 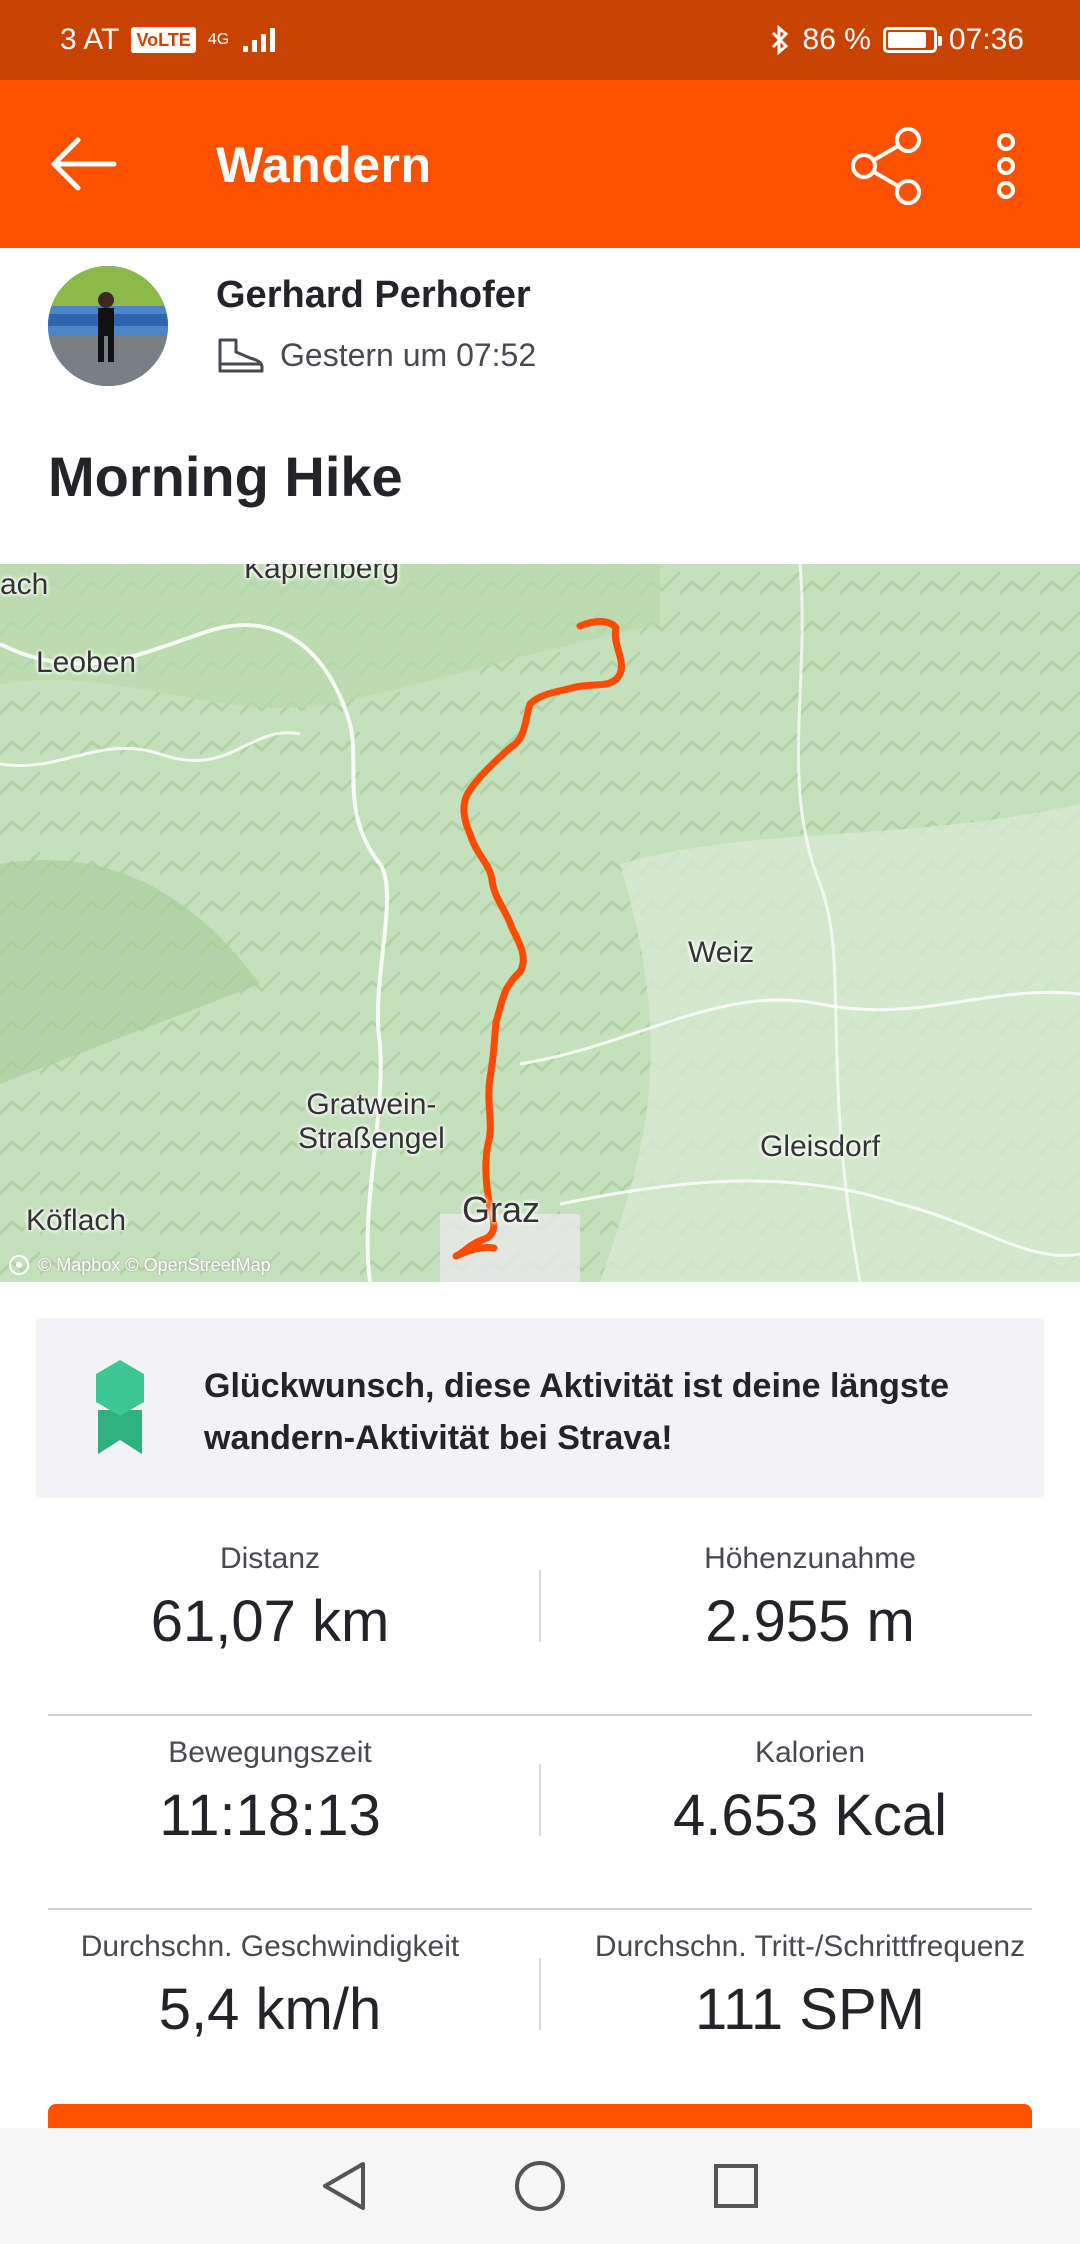 I want to click on nav-recents-icon, so click(x=736, y=2186).